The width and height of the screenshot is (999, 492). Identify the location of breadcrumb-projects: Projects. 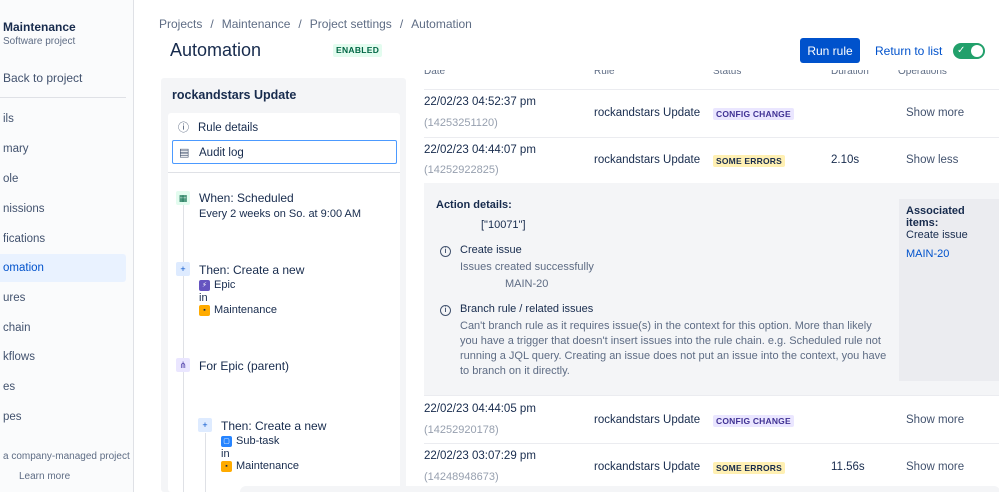
(180, 24).